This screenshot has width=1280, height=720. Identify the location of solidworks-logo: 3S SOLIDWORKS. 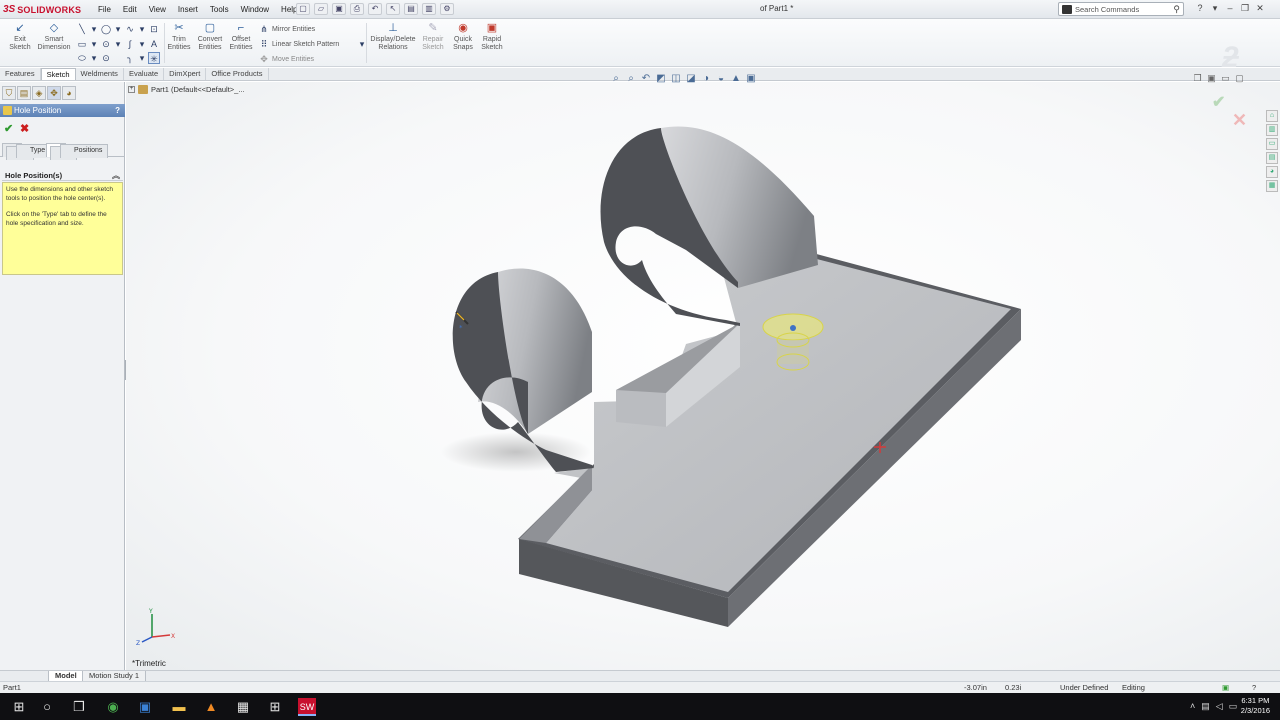
(42, 9).